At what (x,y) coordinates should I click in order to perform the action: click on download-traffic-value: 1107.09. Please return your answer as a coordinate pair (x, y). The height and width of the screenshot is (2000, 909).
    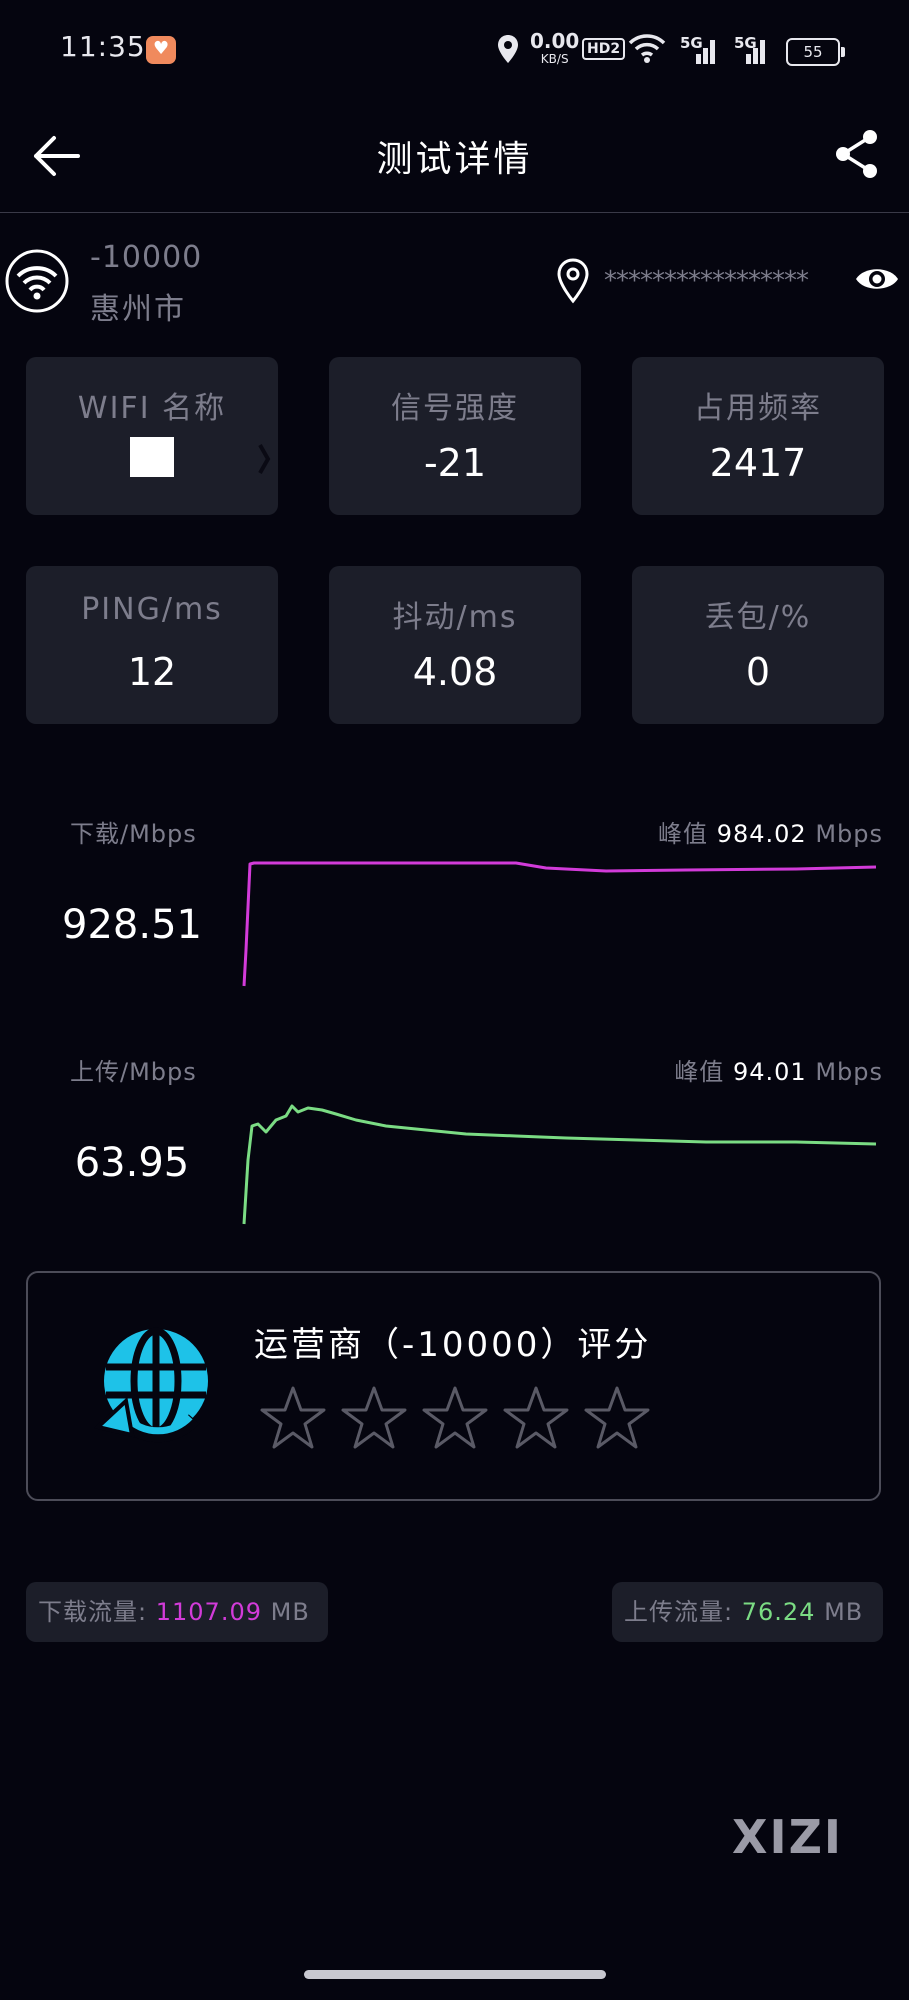
    Looking at the image, I should click on (208, 1612).